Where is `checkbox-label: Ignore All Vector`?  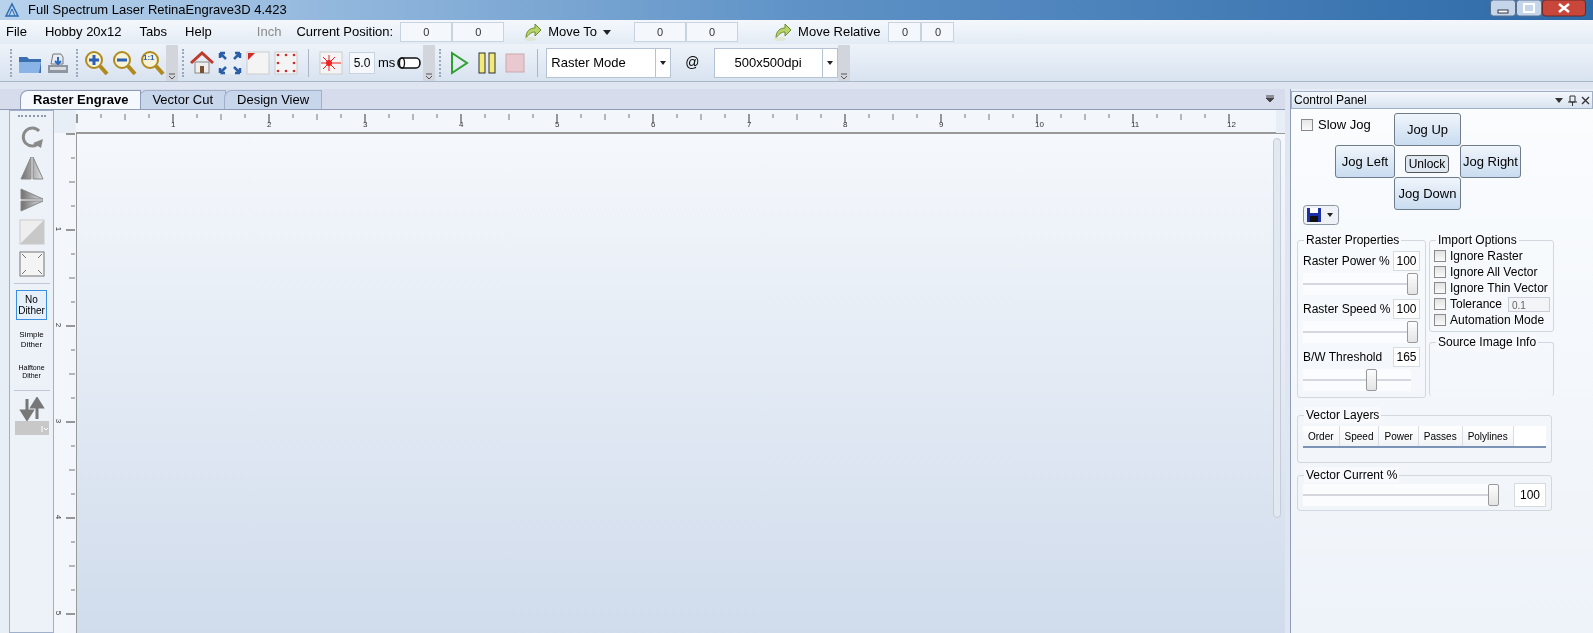 checkbox-label: Ignore All Vector is located at coordinates (1494, 272).